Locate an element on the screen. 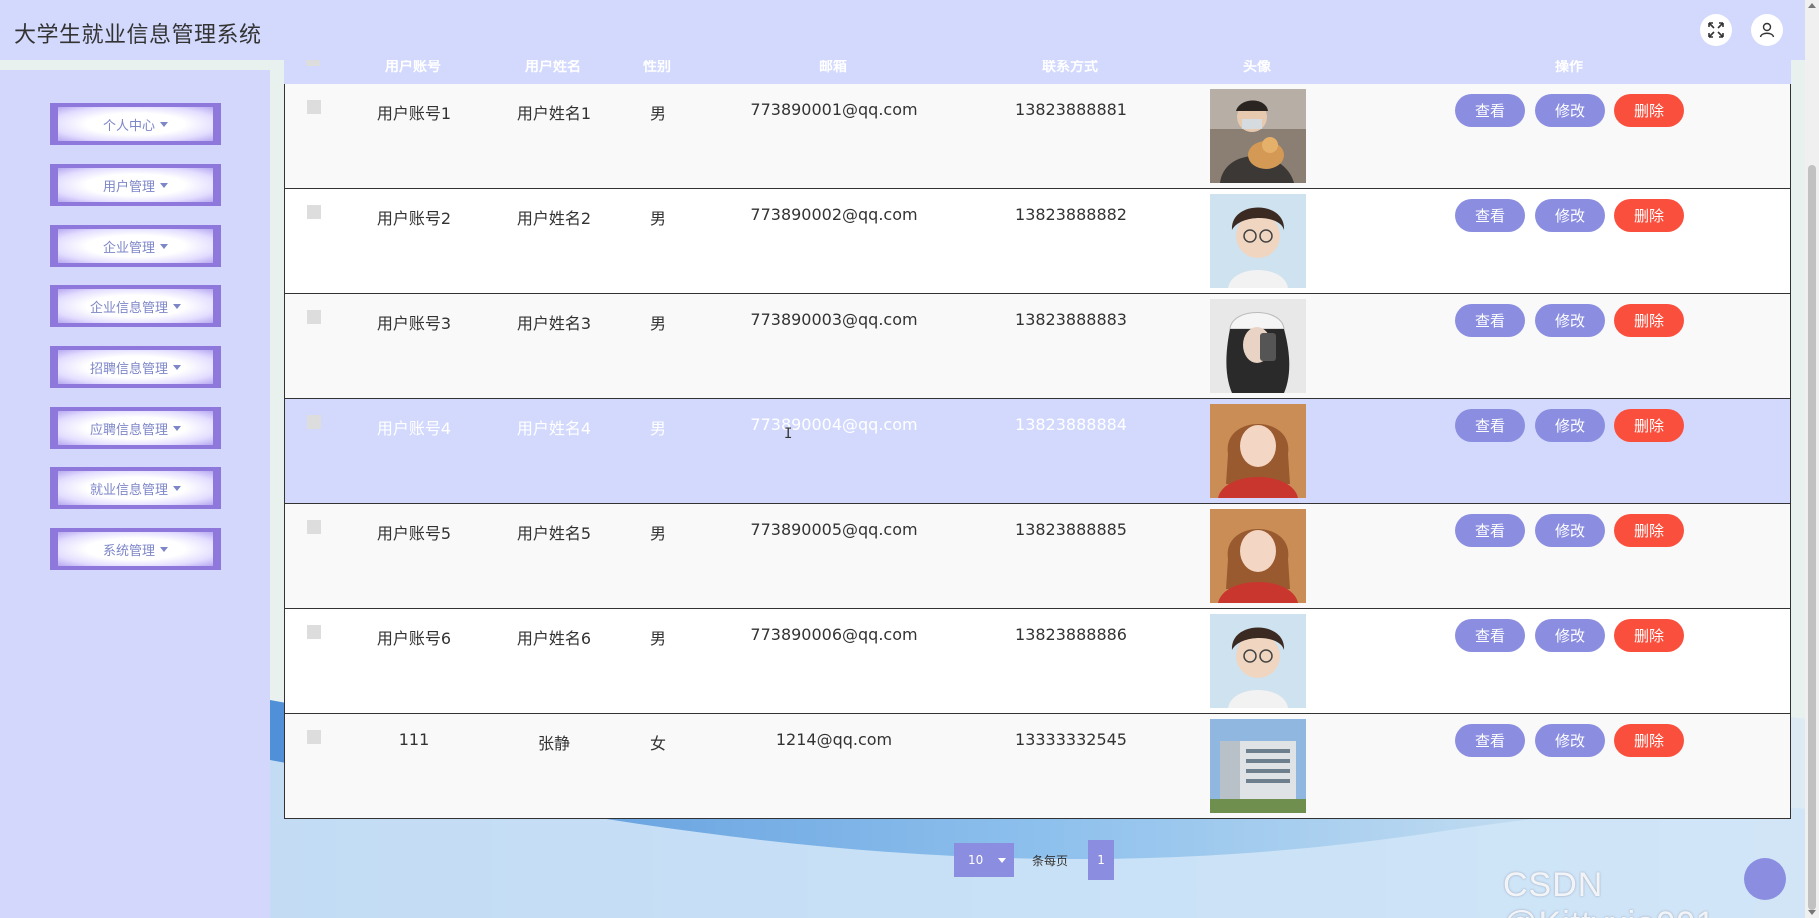 This screenshot has width=1819, height=918. sidebar-item-personal-center: 个人中心 is located at coordinates (135, 124).